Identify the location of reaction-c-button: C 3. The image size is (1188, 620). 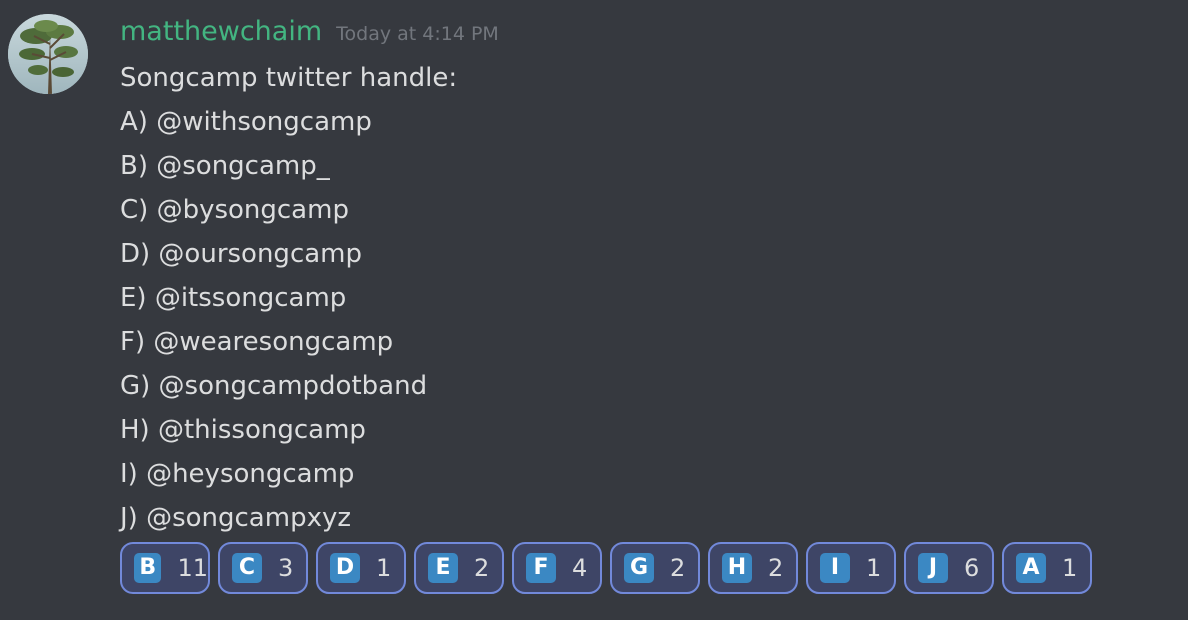
(263, 568).